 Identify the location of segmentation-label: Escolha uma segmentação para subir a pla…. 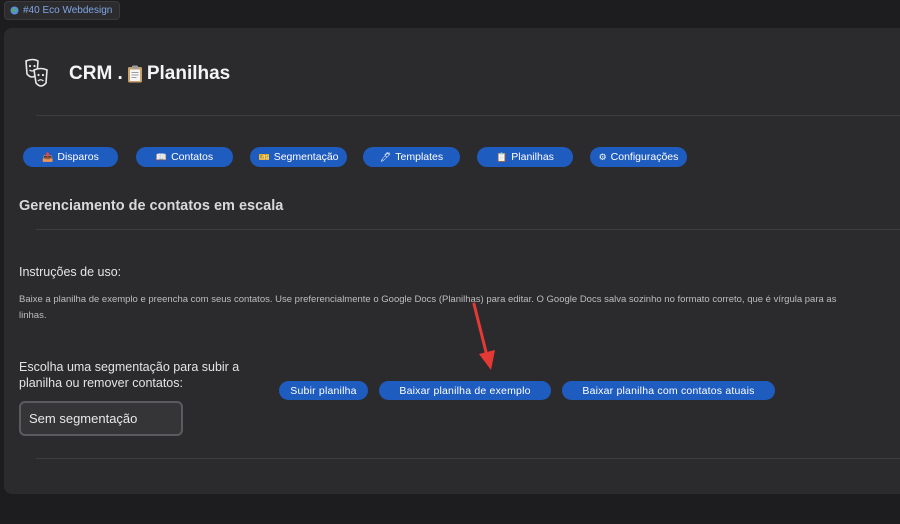
(129, 375).